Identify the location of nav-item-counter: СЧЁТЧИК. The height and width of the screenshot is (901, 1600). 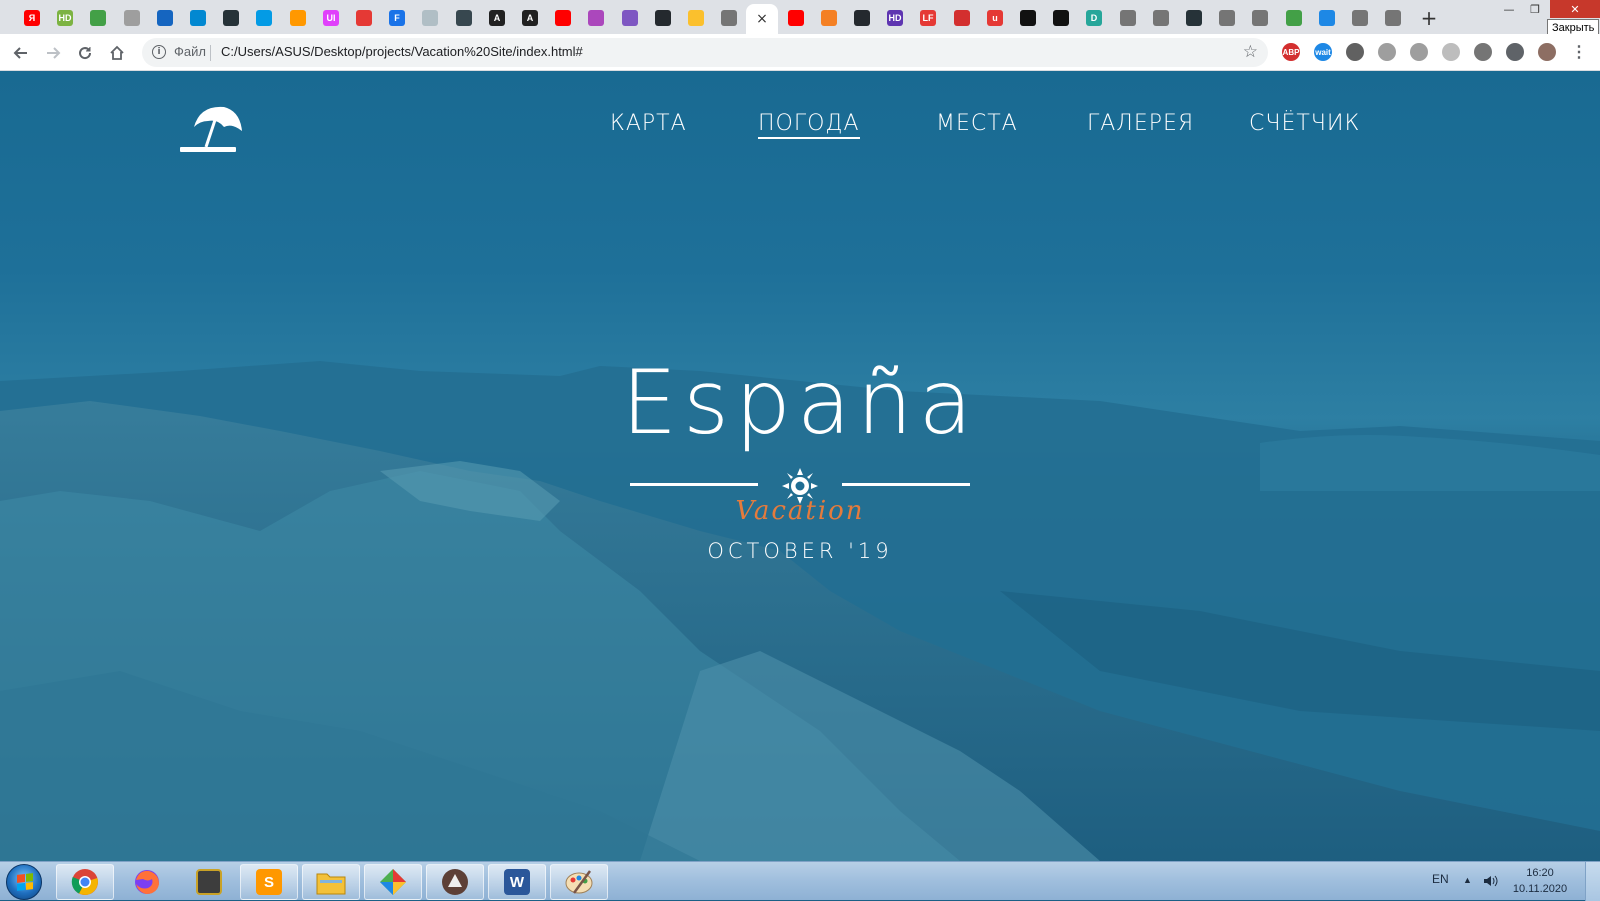
(1304, 123).